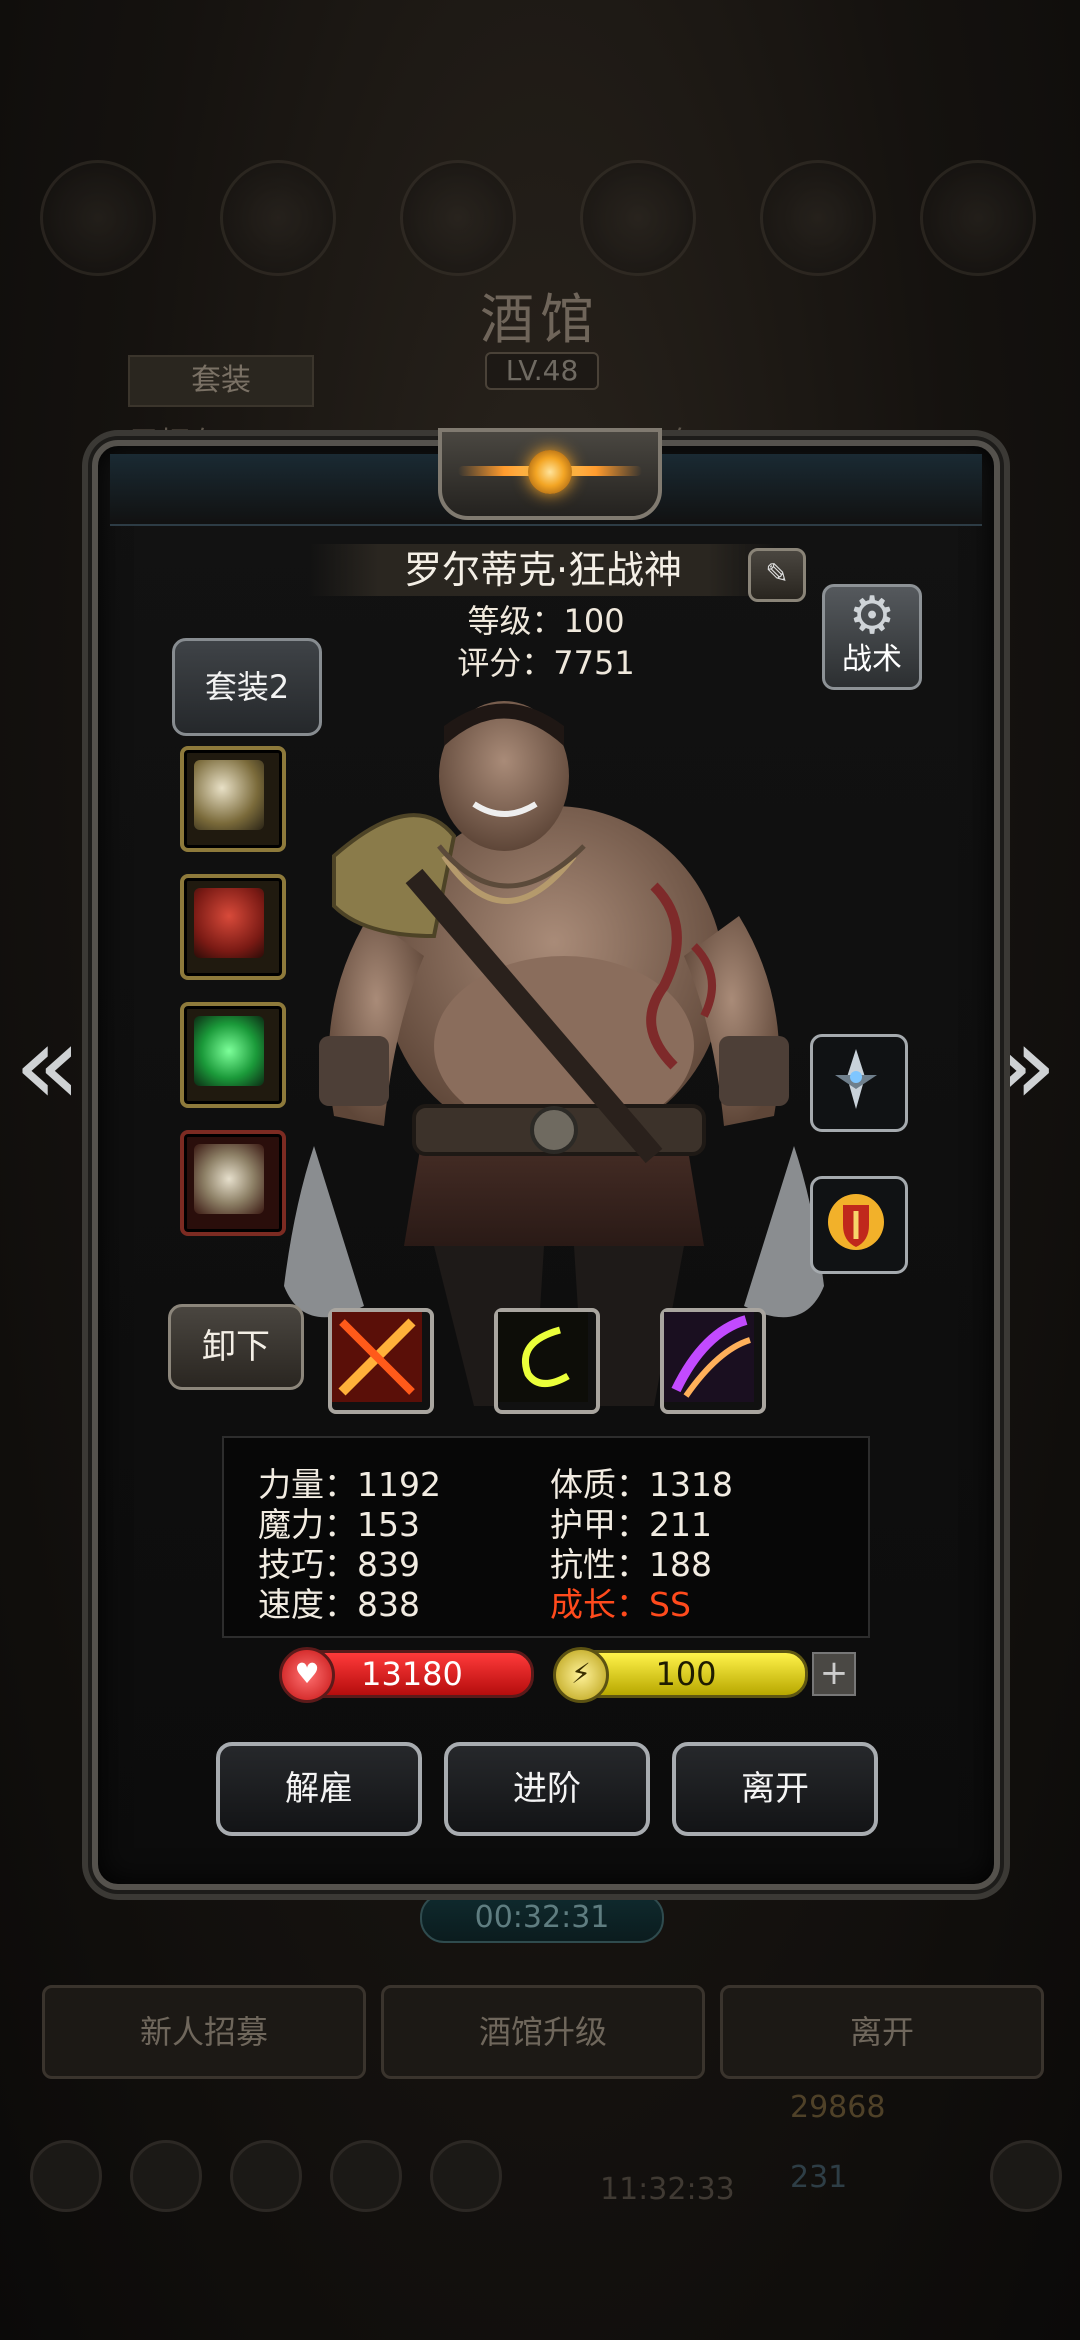 Image resolution: width=1080 pixels, height=2340 pixels. I want to click on equip-slot-helmet, so click(233, 927).